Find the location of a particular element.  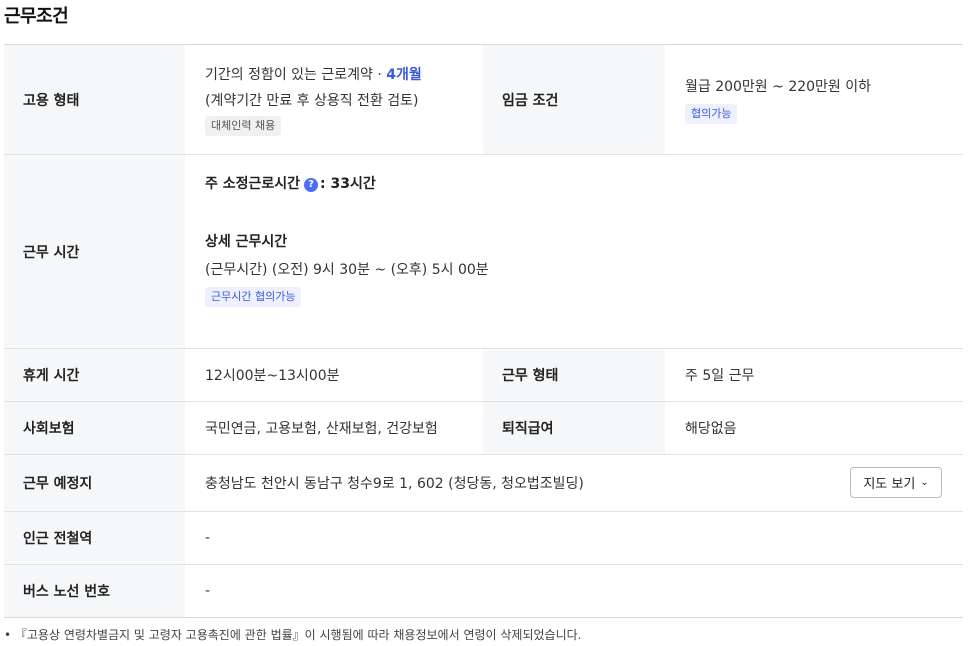

map-view-button: 지도 보기 ⌄ is located at coordinates (896, 482).